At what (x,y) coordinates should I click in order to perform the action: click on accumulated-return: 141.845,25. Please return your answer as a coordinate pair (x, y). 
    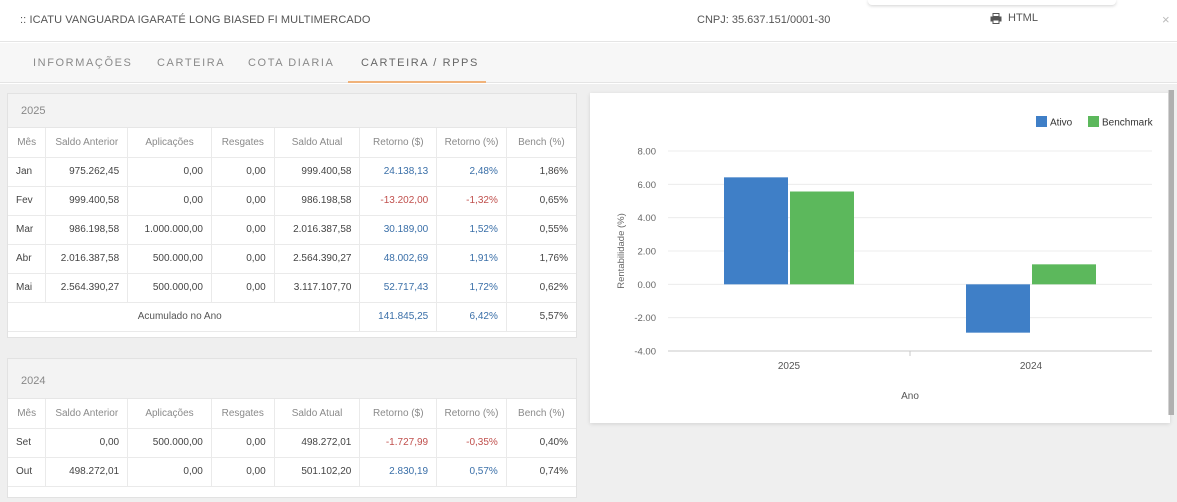
    Looking at the image, I should click on (398, 317).